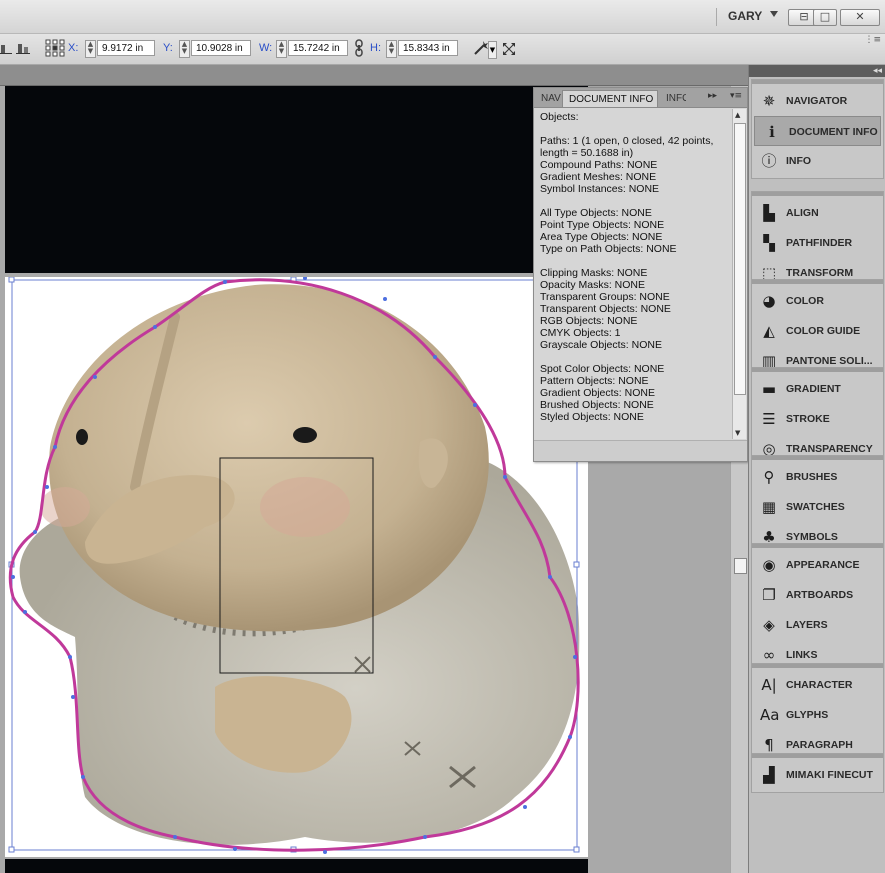  I want to click on workspace-user-menu: GARY, so click(745, 16).